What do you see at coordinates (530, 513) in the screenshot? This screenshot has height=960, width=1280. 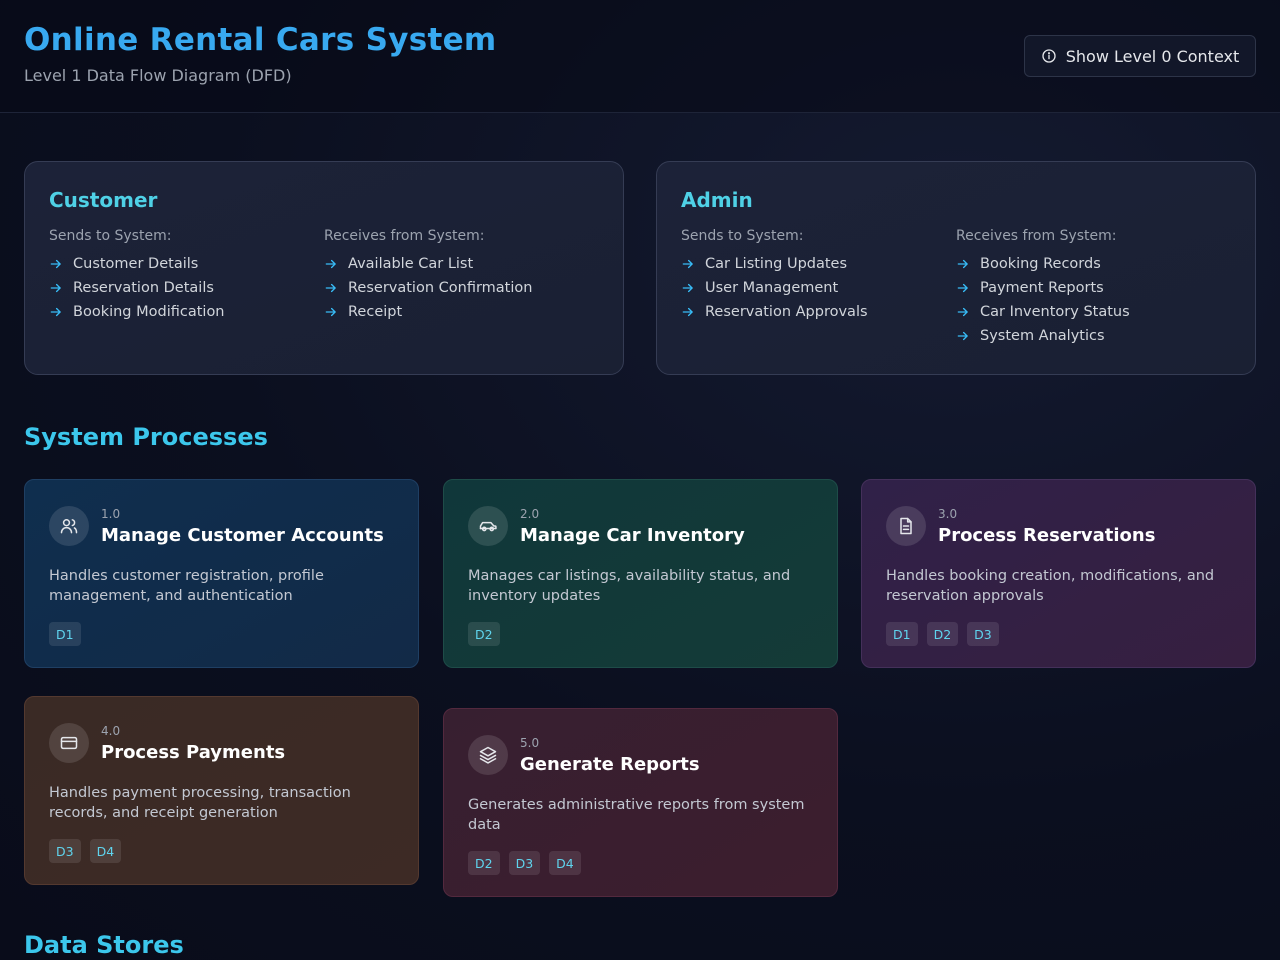 I see `process-number: 2.0` at bounding box center [530, 513].